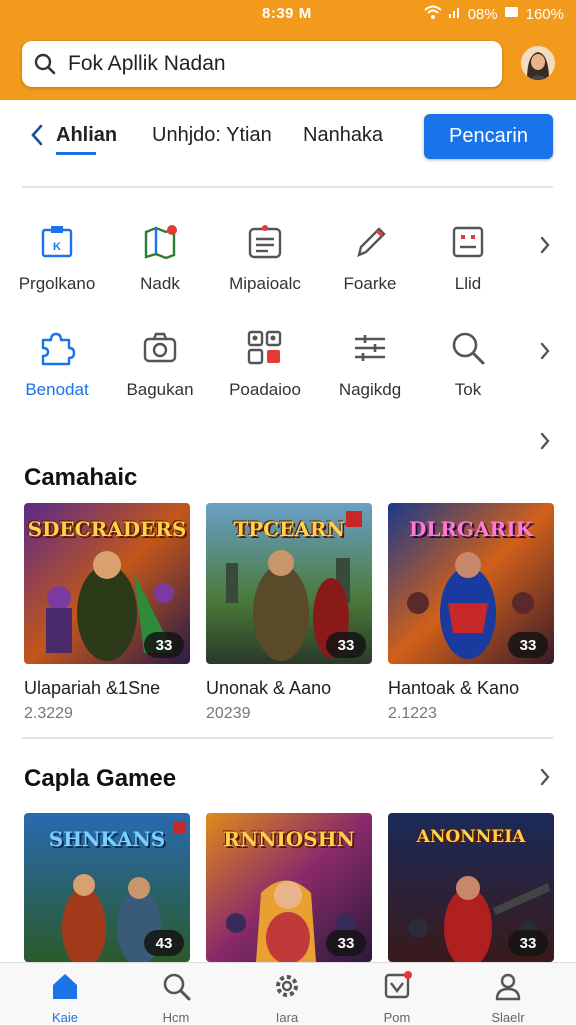 This screenshot has width=576, height=1025. What do you see at coordinates (544, 14) in the screenshot?
I see `status-extra: 160%` at bounding box center [544, 14].